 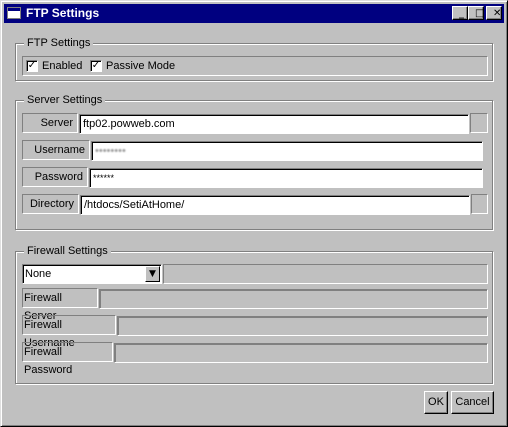 I want to click on ftp-settings-group: FTP Settings ✓ Enabled ✓ Passive Mode, so click(x=254, y=58).